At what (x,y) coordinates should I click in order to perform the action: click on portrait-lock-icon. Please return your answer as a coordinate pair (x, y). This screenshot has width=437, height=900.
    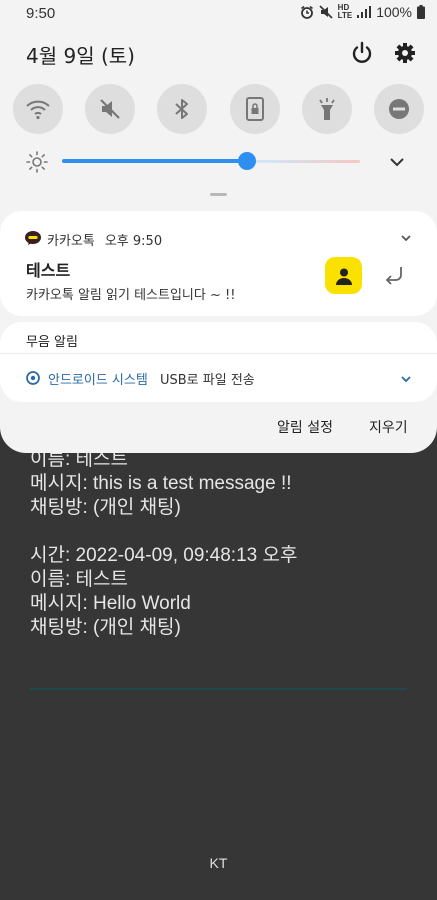
    Looking at the image, I should click on (254, 109).